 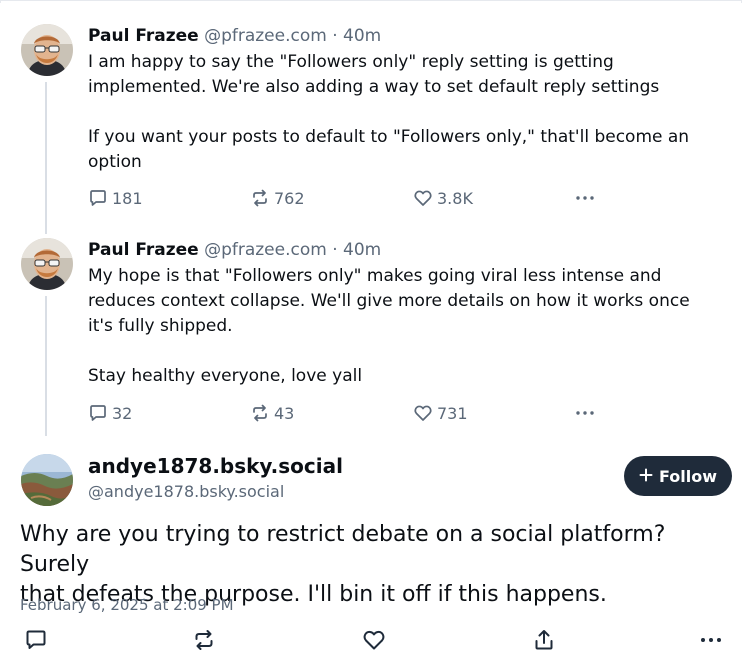 I want to click on post-actions: 181 762 3.8K, so click(x=407, y=201).